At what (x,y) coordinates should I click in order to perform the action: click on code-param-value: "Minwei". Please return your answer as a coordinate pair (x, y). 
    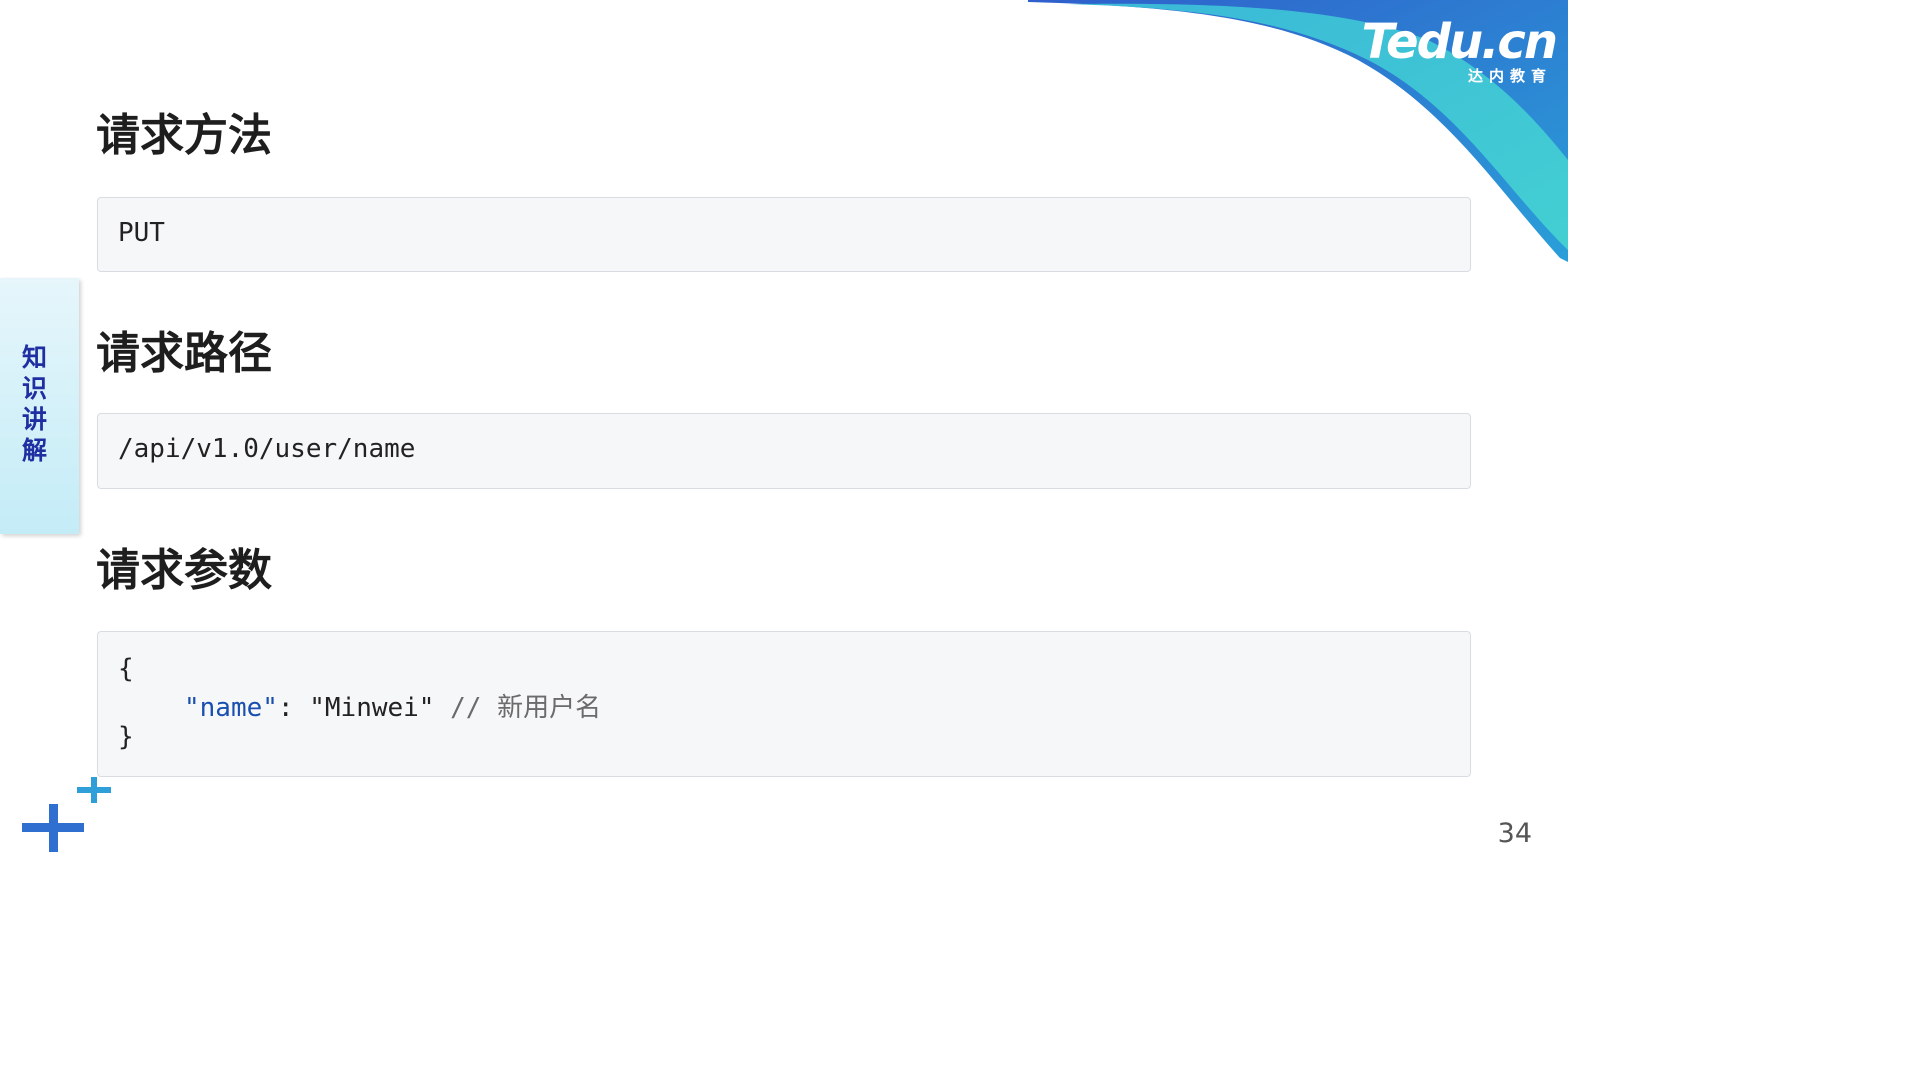
    Looking at the image, I should click on (372, 708).